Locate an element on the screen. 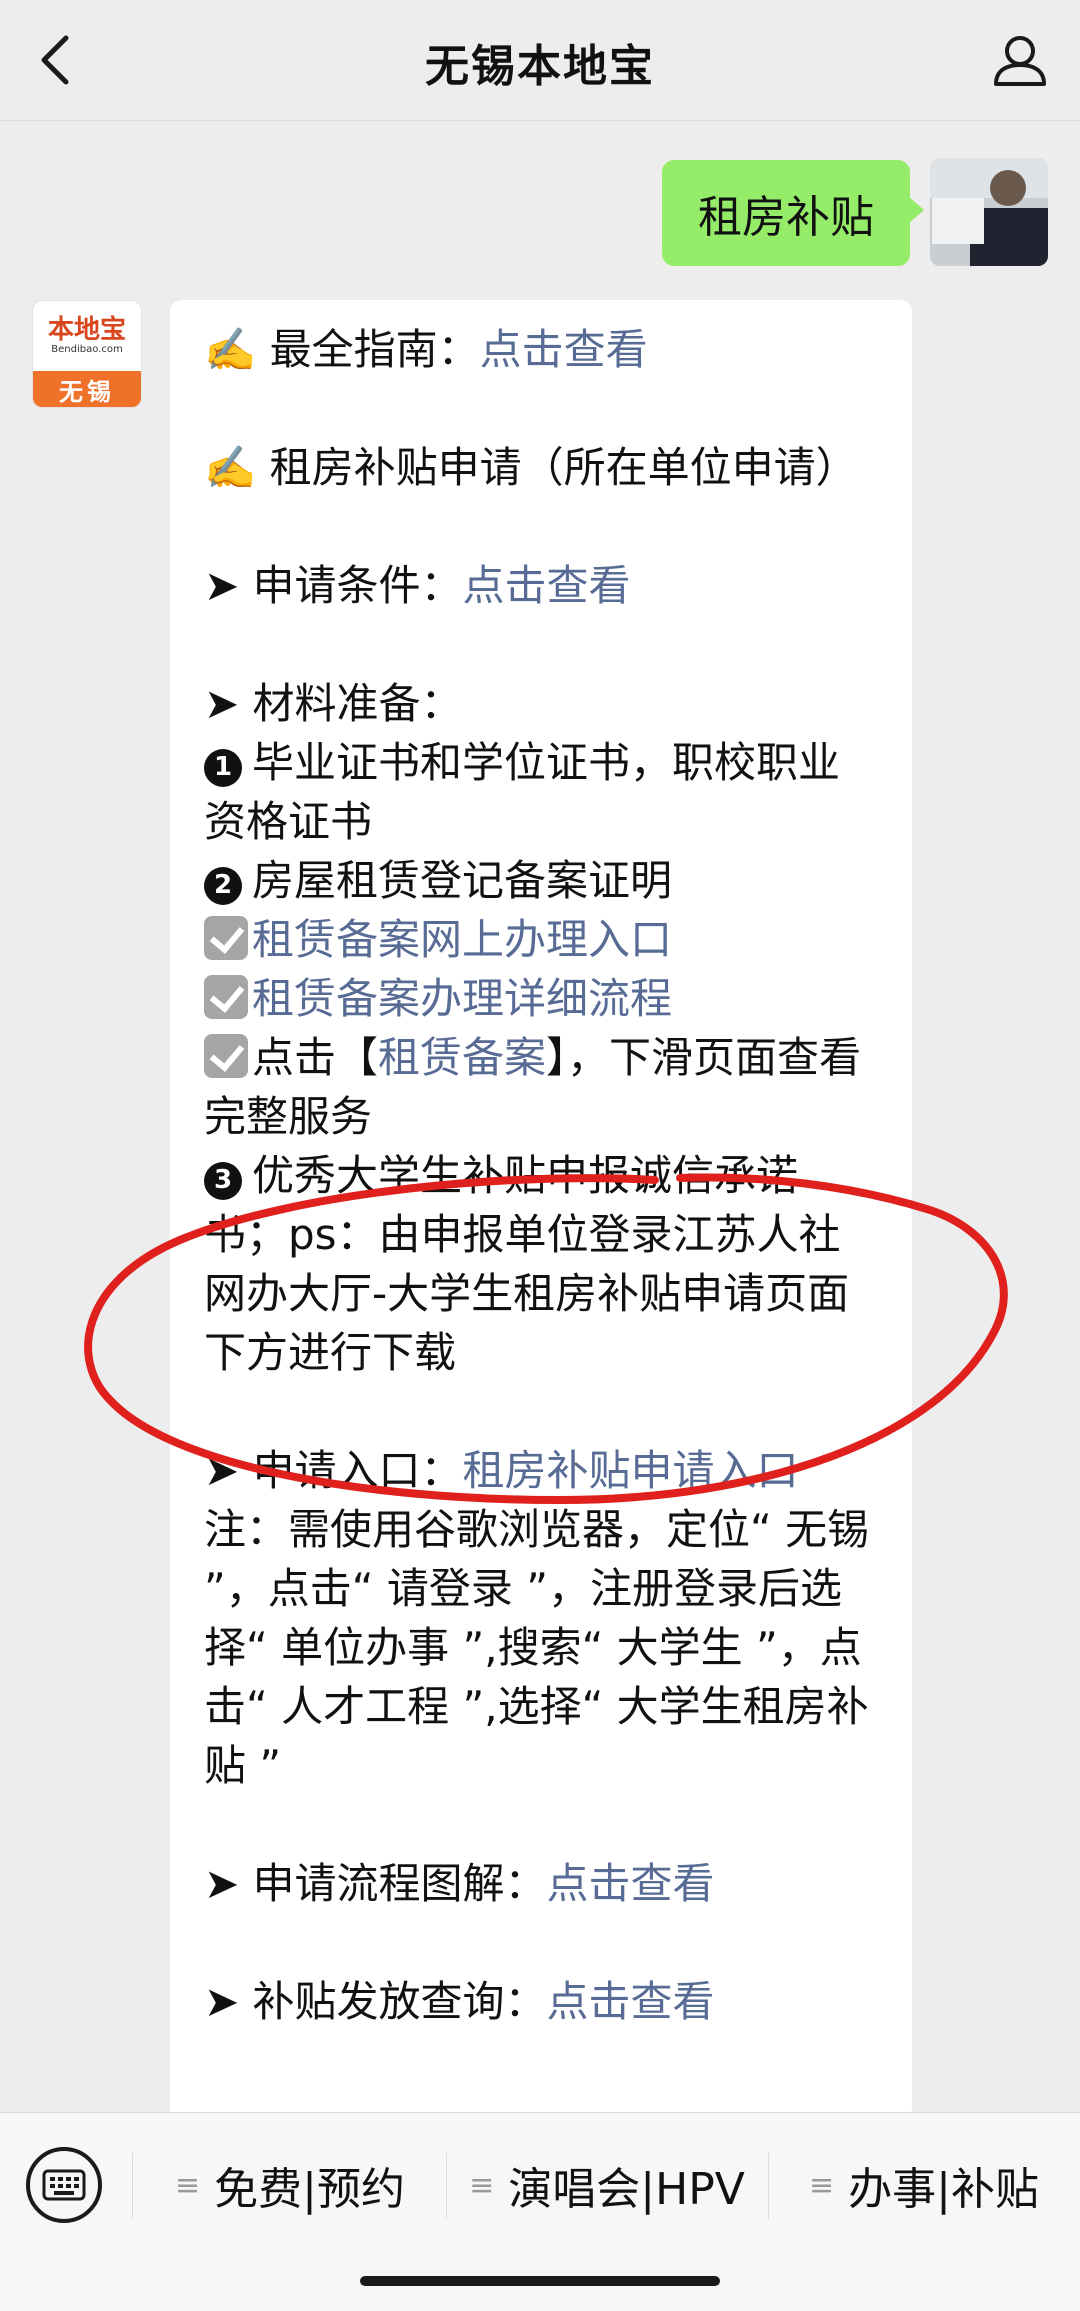  bendibao-avatar: 本地宝 Bendibao.com 无锡 is located at coordinates (87, 354).